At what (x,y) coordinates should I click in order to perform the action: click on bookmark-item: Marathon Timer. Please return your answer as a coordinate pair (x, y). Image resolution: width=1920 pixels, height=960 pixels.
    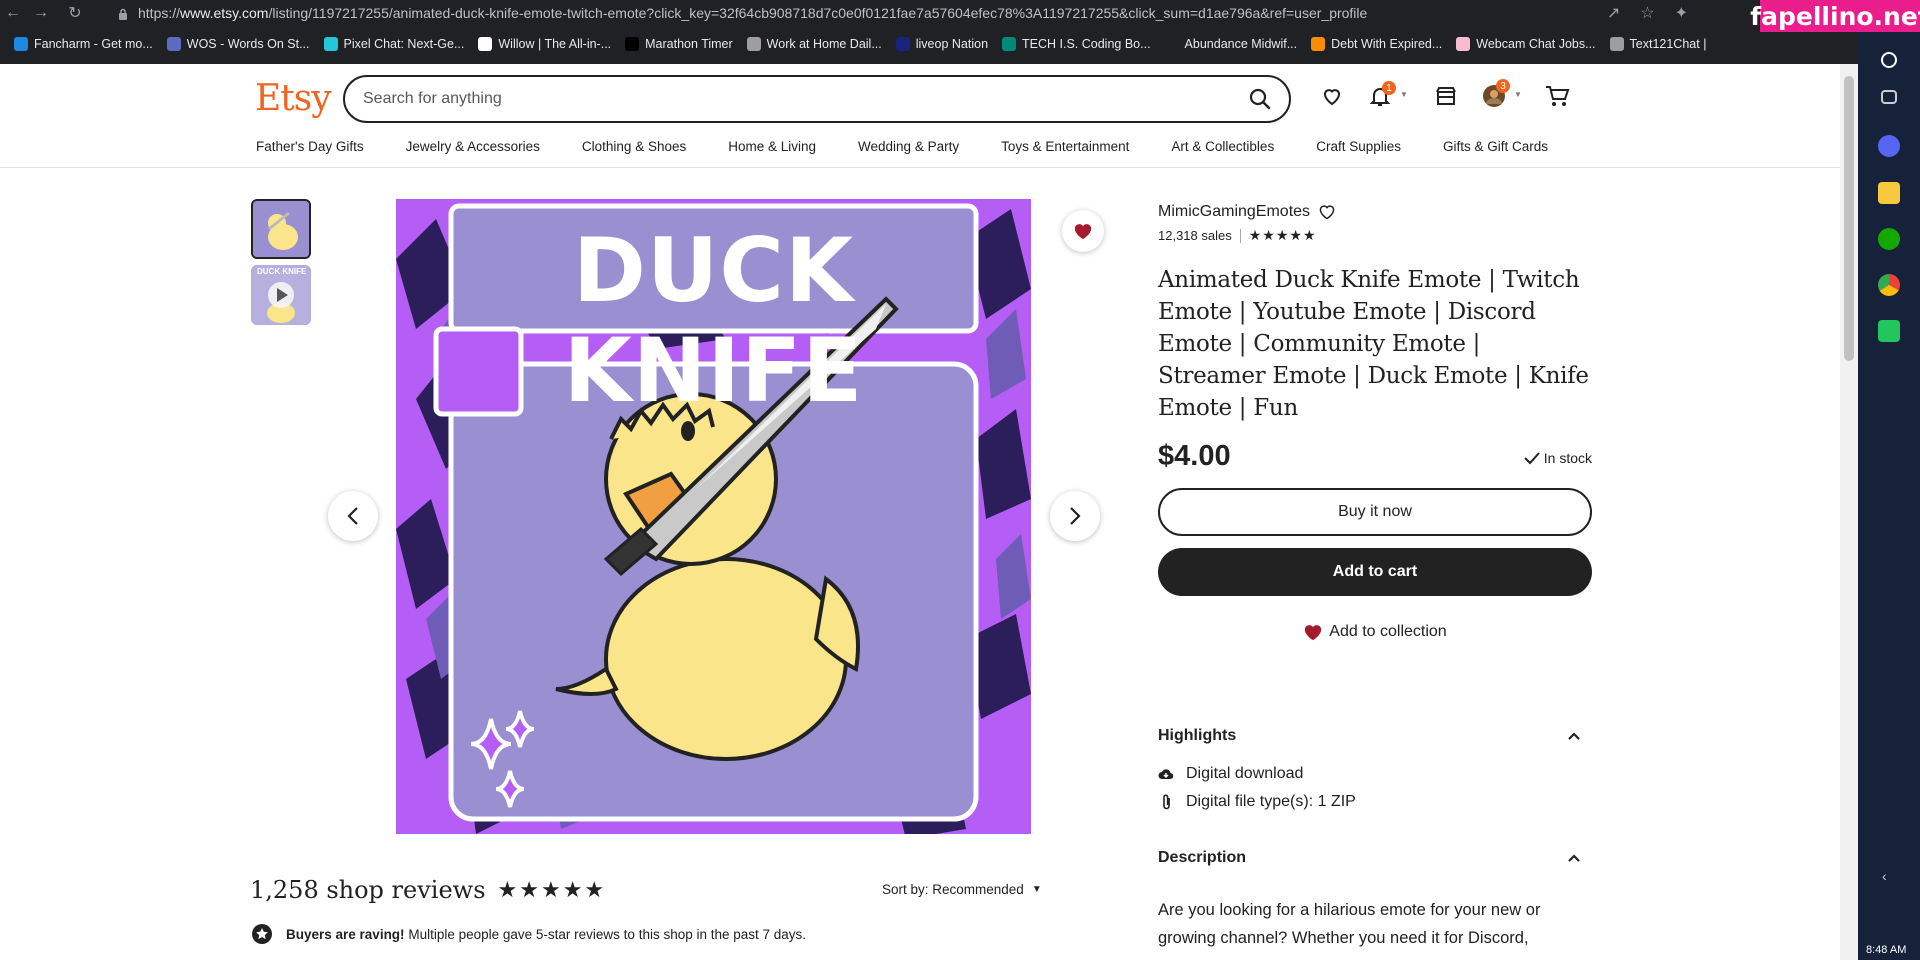
    Looking at the image, I should click on (679, 44).